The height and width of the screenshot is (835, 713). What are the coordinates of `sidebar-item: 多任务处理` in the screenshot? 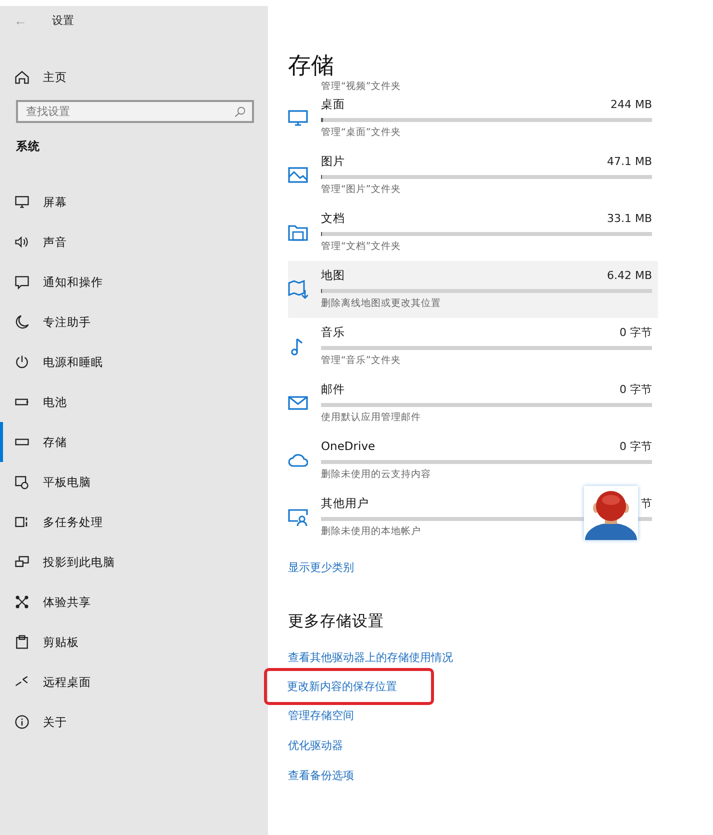 It's located at (132, 522).